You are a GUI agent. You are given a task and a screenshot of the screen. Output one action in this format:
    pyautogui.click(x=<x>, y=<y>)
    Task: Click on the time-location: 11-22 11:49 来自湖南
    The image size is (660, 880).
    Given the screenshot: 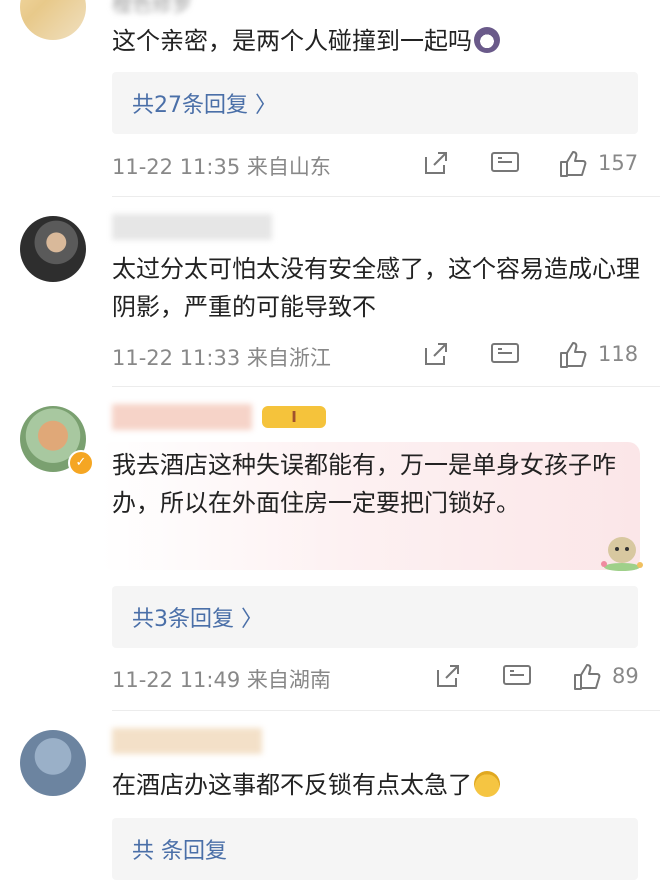 What is the action you would take?
    pyautogui.click(x=221, y=680)
    